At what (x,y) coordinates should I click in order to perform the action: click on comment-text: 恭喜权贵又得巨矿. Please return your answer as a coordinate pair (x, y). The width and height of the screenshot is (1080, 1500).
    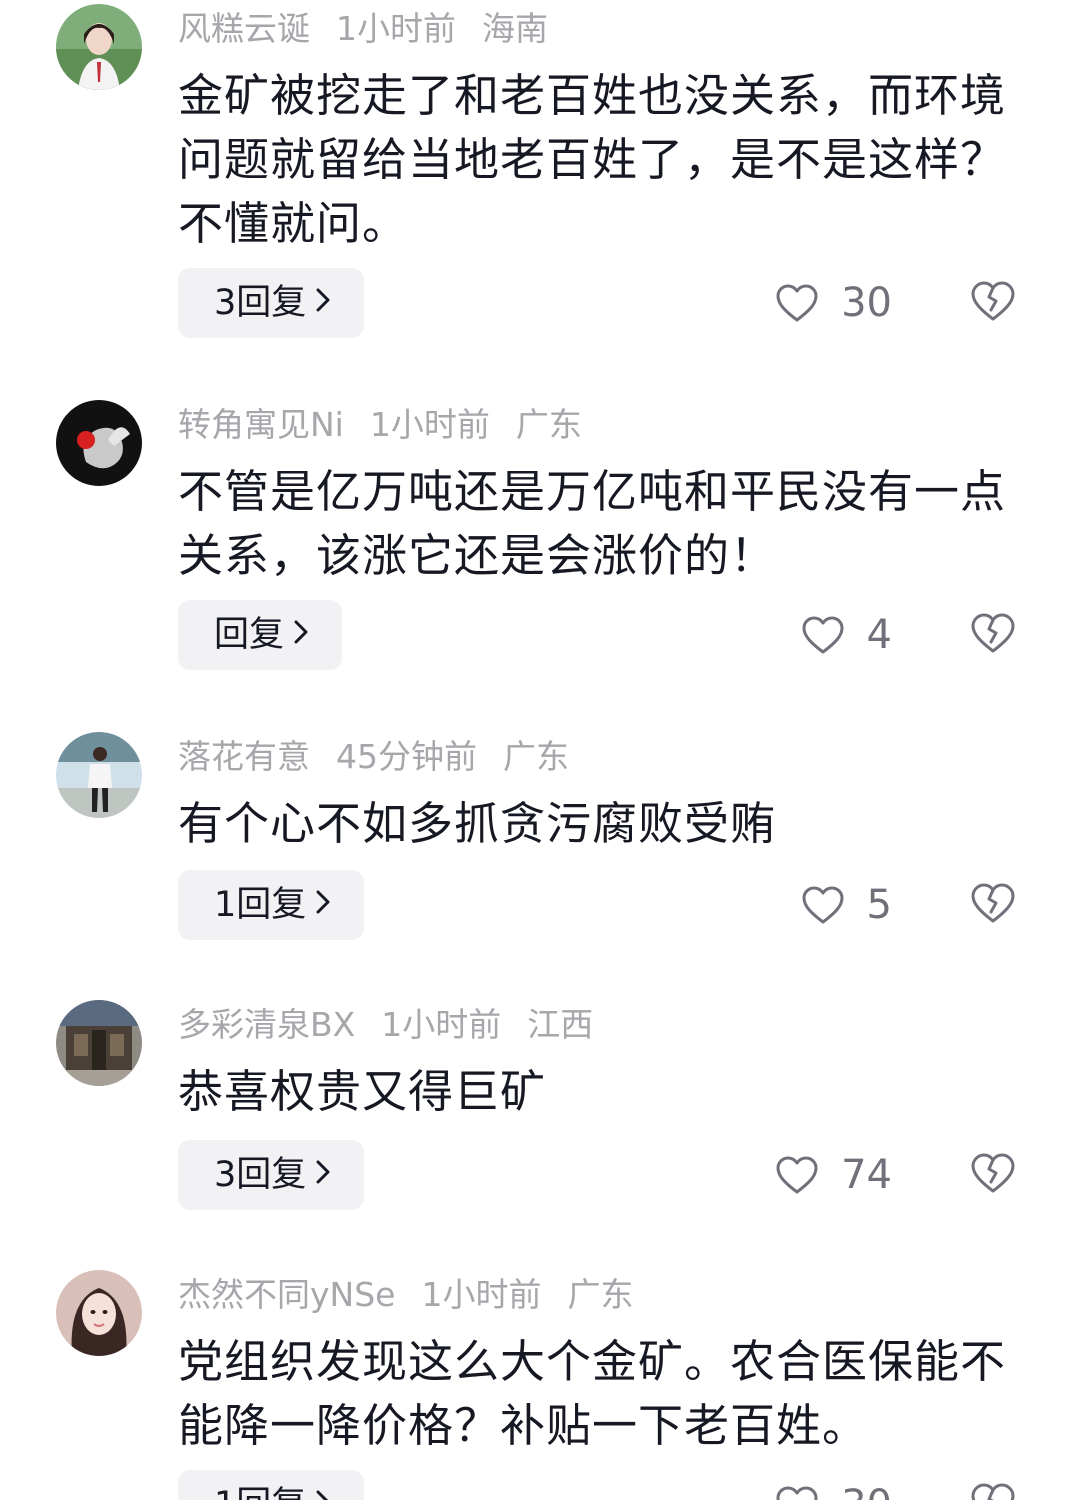
    Looking at the image, I should click on (362, 1091).